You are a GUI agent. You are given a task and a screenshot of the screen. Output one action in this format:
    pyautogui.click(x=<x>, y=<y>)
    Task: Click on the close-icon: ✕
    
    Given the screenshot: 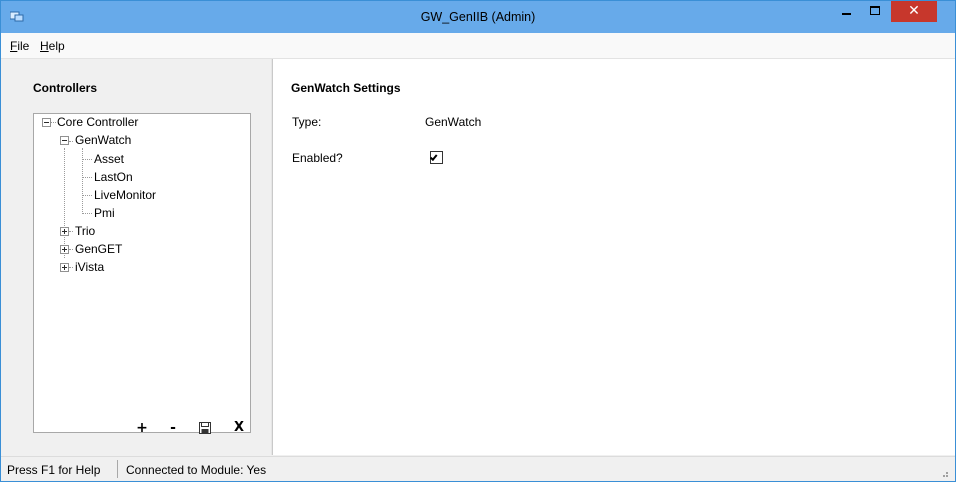 What is the action you would take?
    pyautogui.click(x=914, y=11)
    